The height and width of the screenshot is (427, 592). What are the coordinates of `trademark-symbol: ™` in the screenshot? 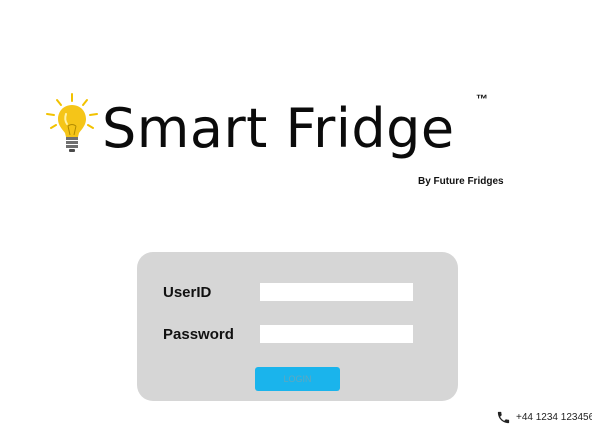 It's located at (482, 99).